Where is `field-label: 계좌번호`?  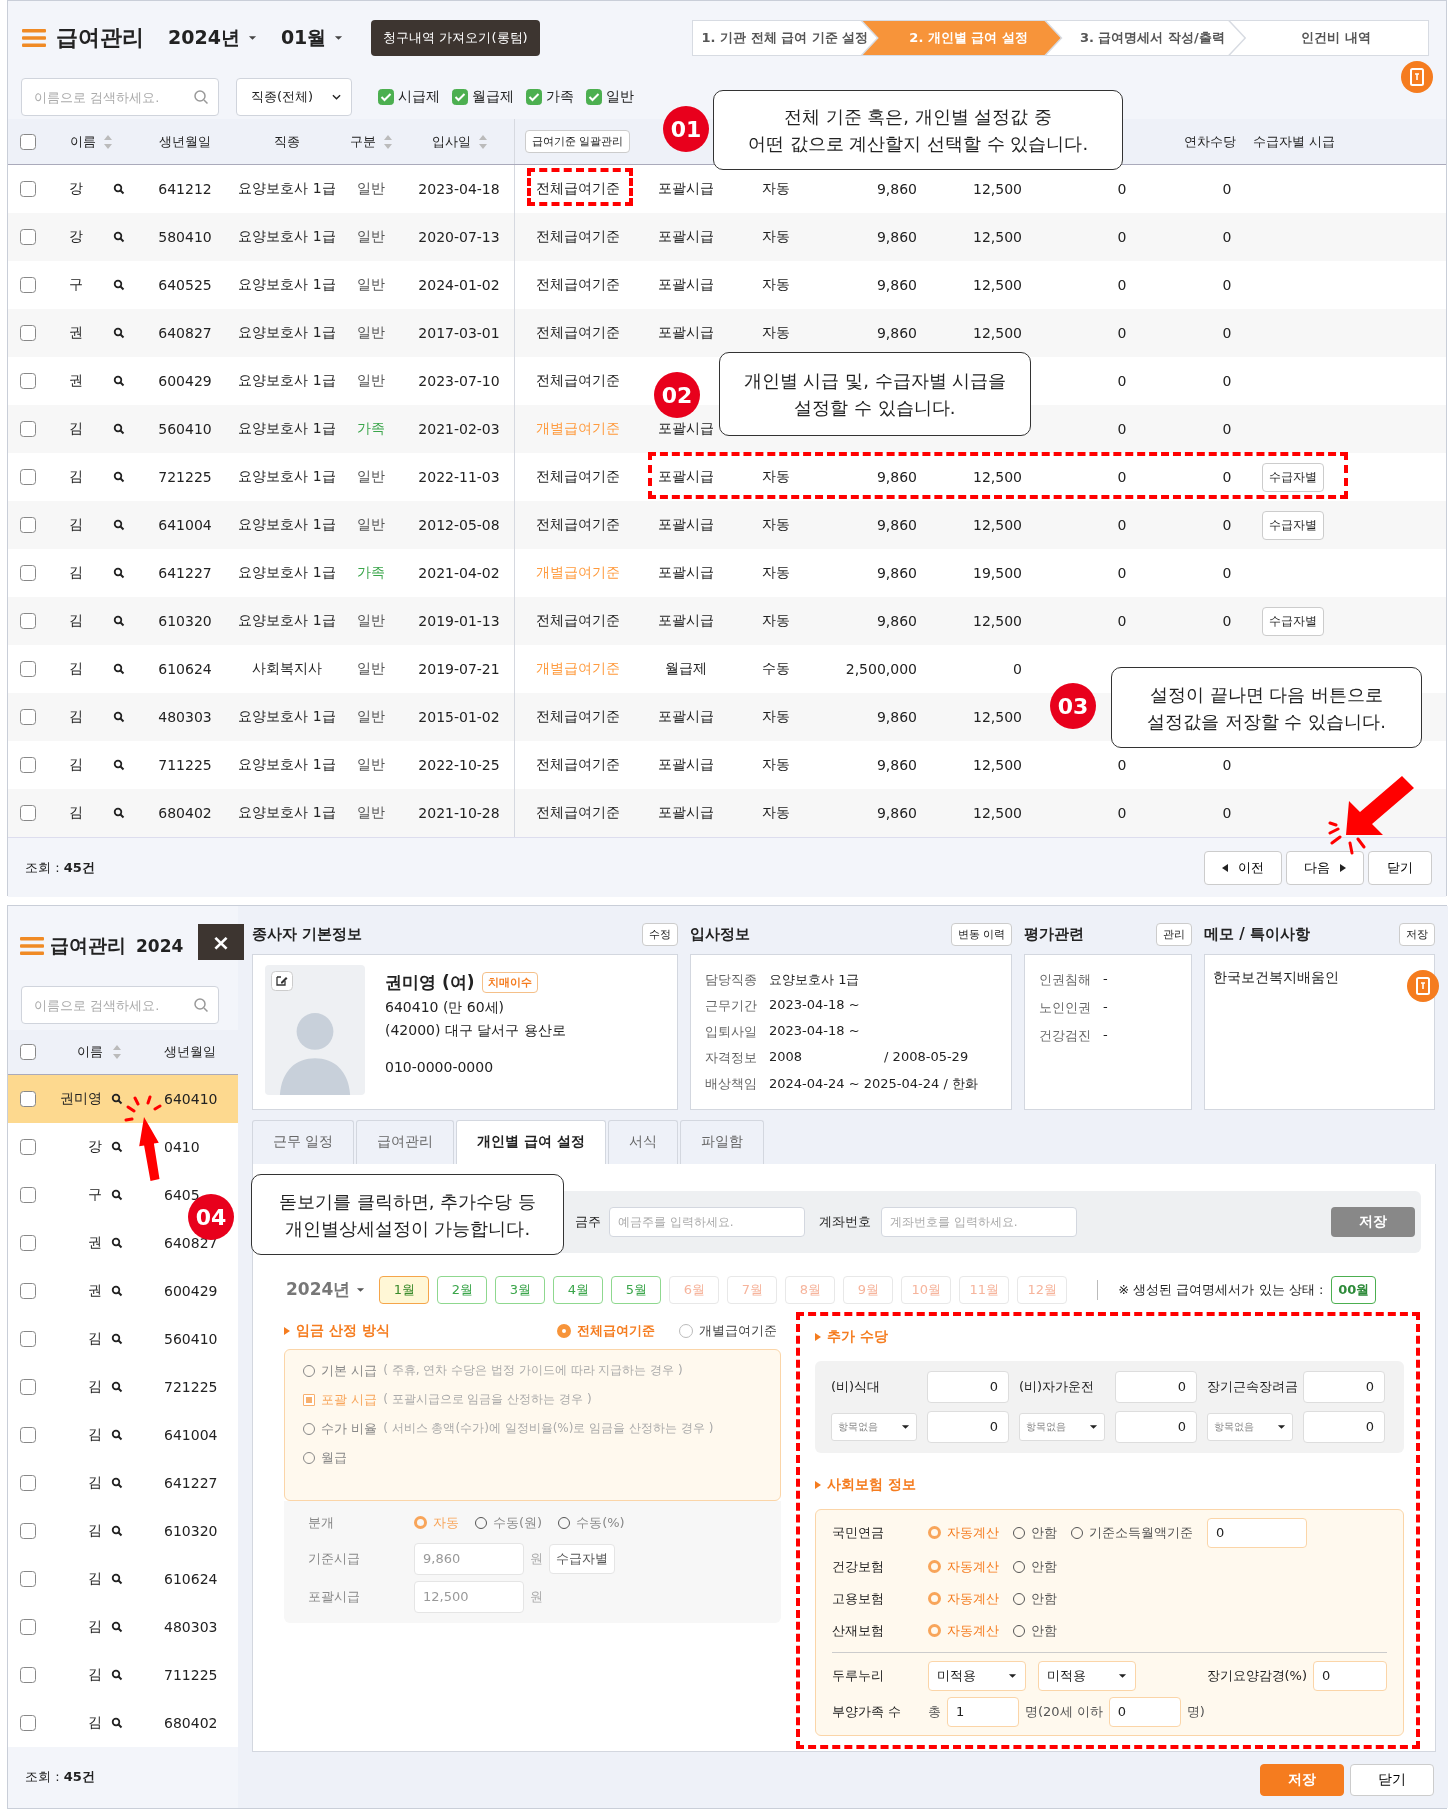 field-label: 계좌번호 is located at coordinates (845, 1221).